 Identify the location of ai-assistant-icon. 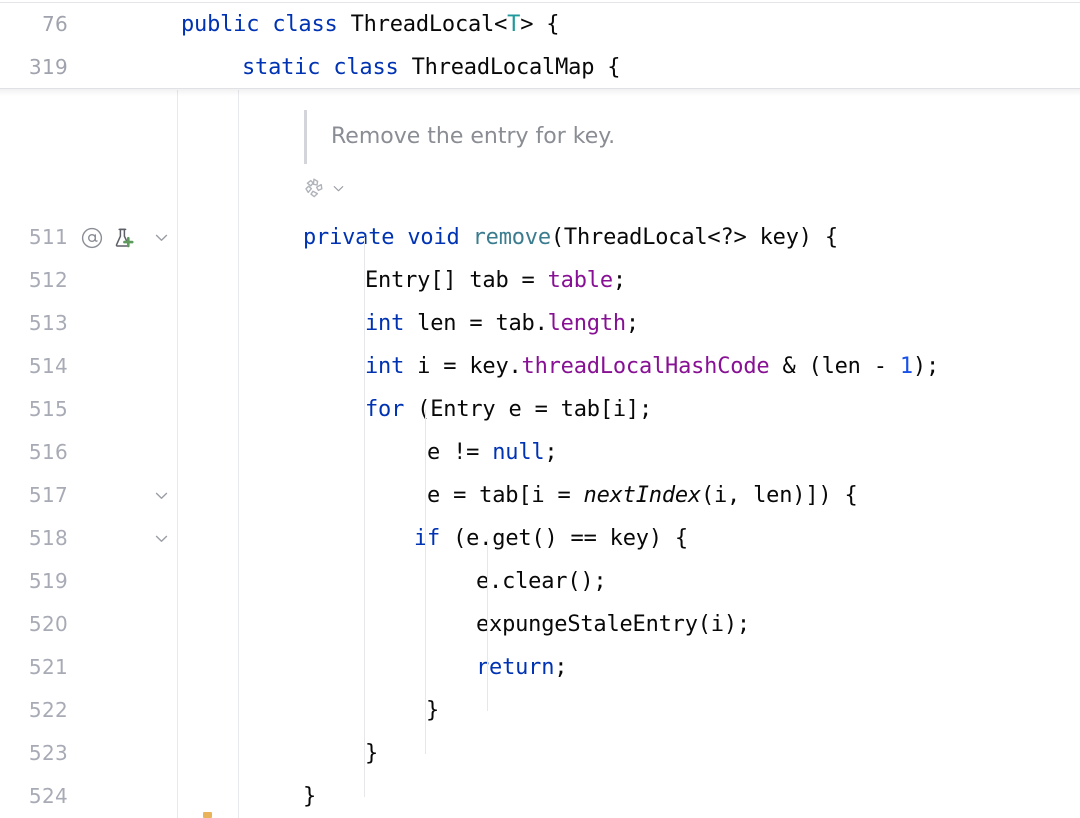
(314, 188).